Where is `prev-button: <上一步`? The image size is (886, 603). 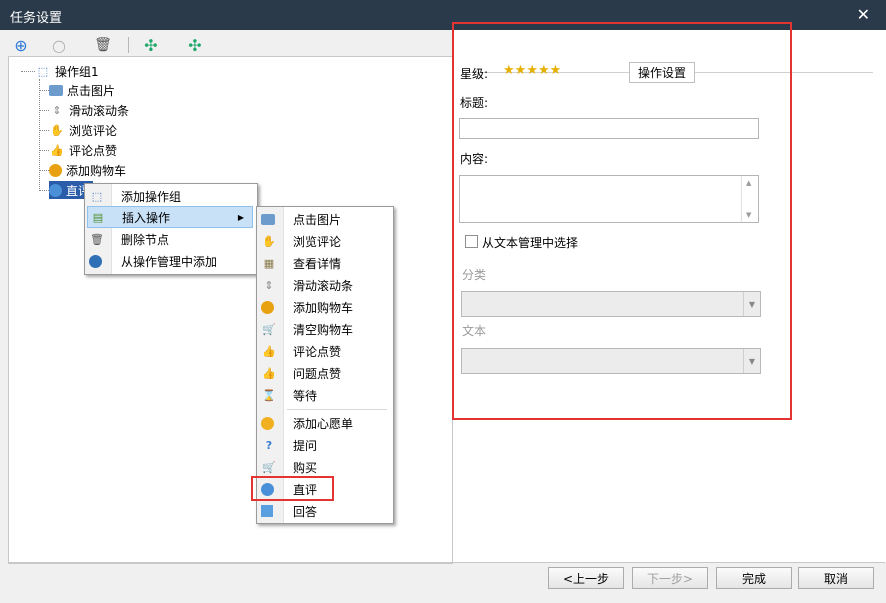
prev-button: <上一步 is located at coordinates (586, 578).